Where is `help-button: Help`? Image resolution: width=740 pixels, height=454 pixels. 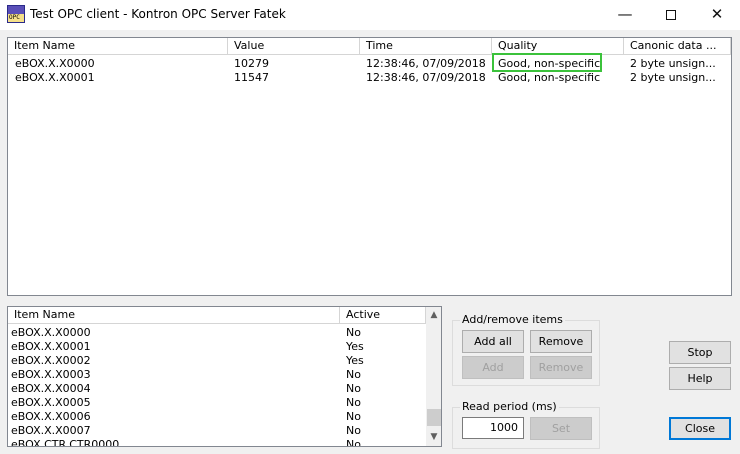
help-button: Help is located at coordinates (700, 378).